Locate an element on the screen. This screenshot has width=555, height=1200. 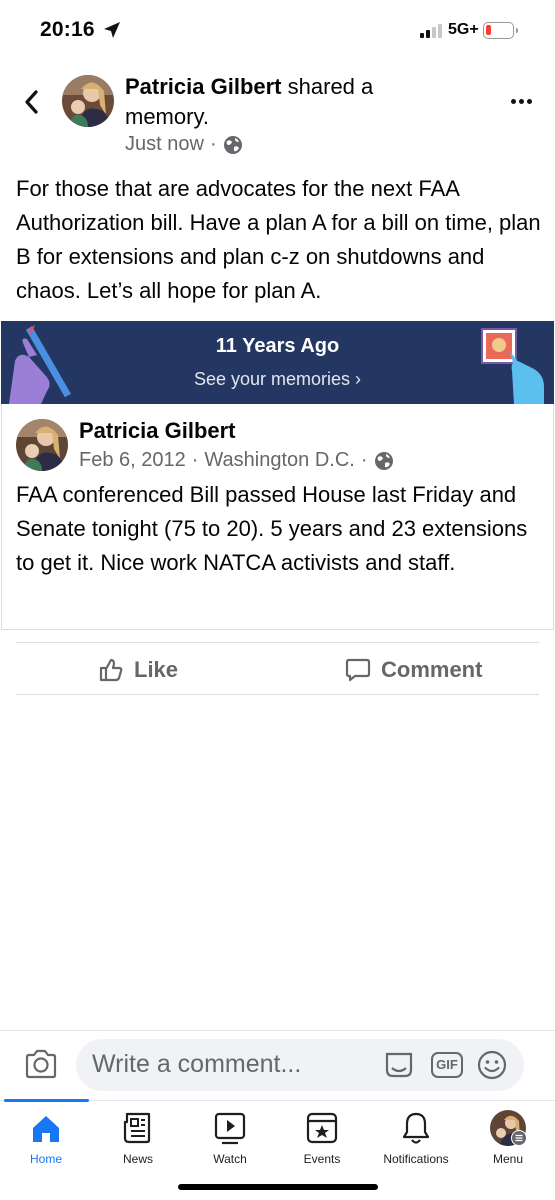
comment-label: Comment is located at coordinates (432, 669).